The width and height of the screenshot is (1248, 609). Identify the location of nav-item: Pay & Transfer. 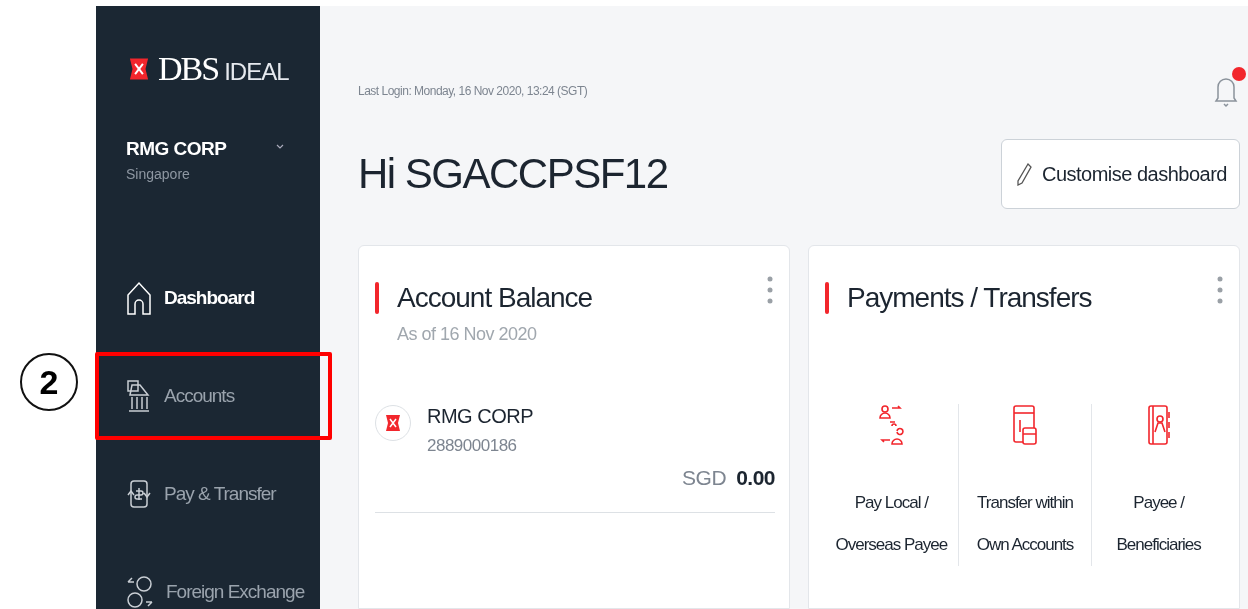
(223, 494).